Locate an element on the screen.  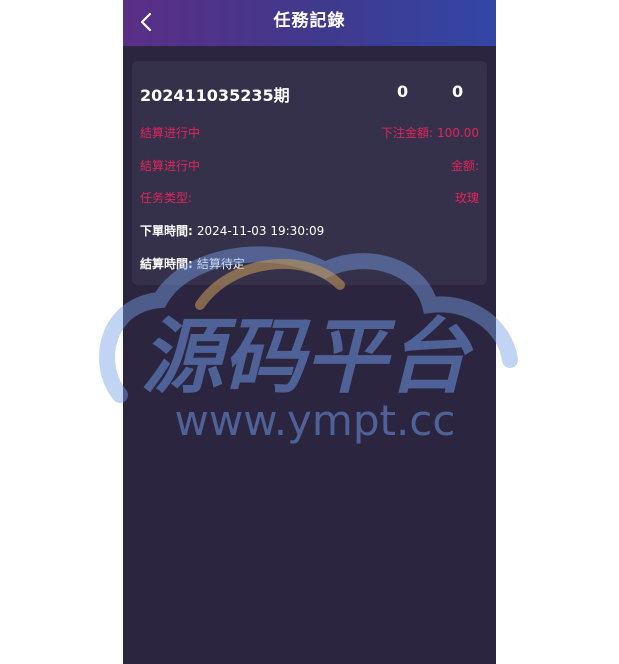
settlement-status-1: 結算进行中 is located at coordinates (170, 133).